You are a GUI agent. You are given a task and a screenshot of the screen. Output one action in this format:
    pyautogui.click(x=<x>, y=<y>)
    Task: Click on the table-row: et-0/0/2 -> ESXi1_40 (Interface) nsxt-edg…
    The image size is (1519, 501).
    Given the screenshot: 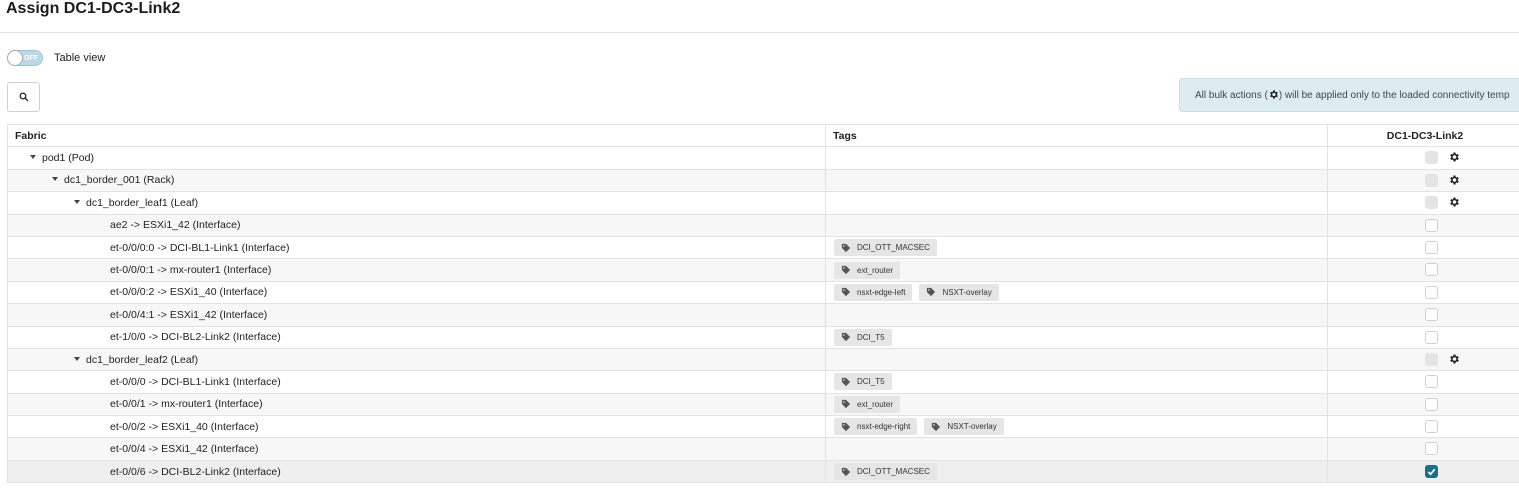 What is the action you would take?
    pyautogui.click(x=763, y=427)
    